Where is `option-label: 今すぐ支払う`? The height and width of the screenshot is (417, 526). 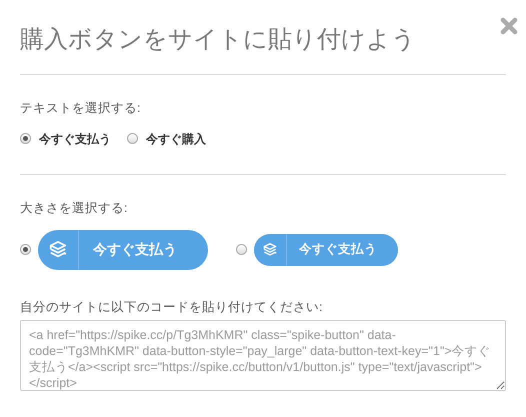
option-label: 今すぐ支払う is located at coordinates (75, 139).